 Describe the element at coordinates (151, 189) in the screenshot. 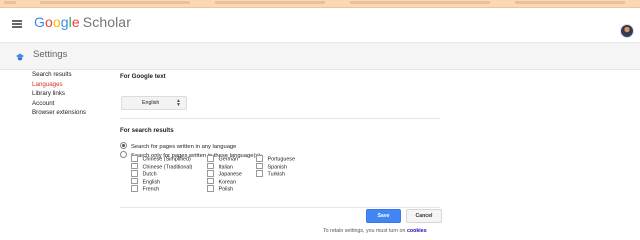

I see `language-label: French` at that location.